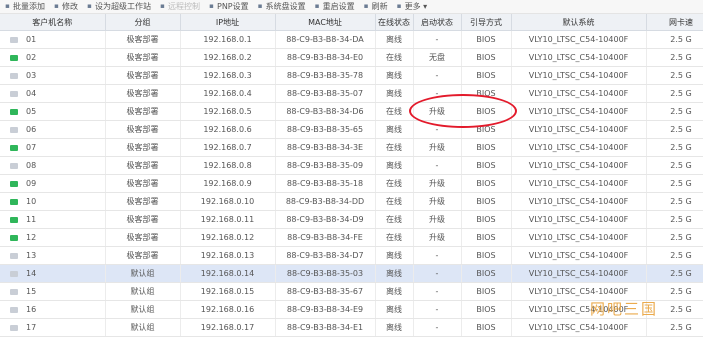 The height and width of the screenshot is (337, 703). What do you see at coordinates (53, 22) in the screenshot?
I see `column-header: 客户机名称` at bounding box center [53, 22].